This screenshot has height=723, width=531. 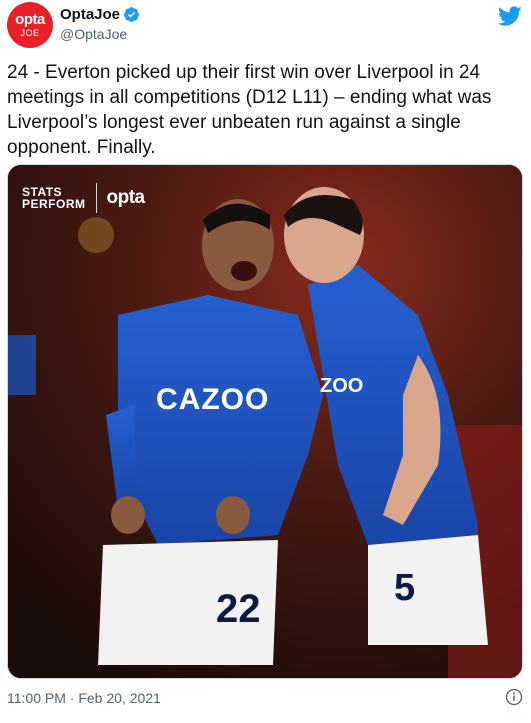 I want to click on tweet-footer: 11:00 PM · Feb 20, 2021, so click(x=265, y=699).